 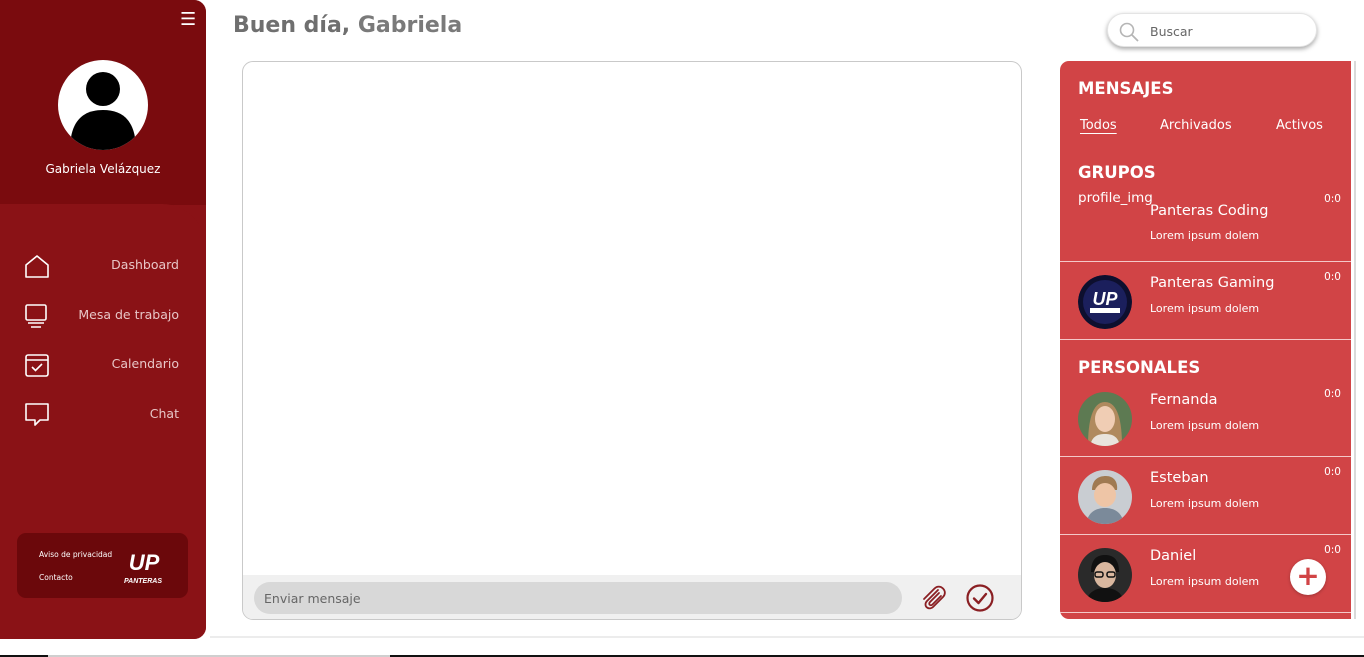 I want to click on plus-icon: +, so click(x=1308, y=575).